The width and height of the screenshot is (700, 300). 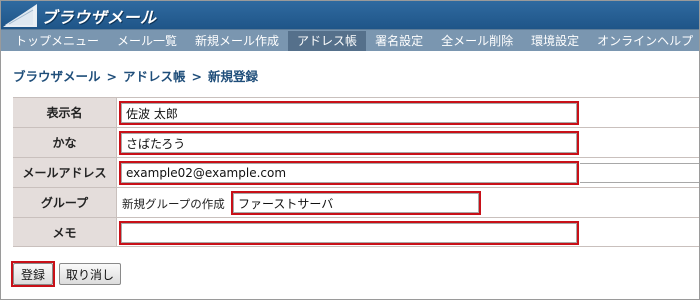 I want to click on email-label: メールアドレス, so click(x=65, y=172).